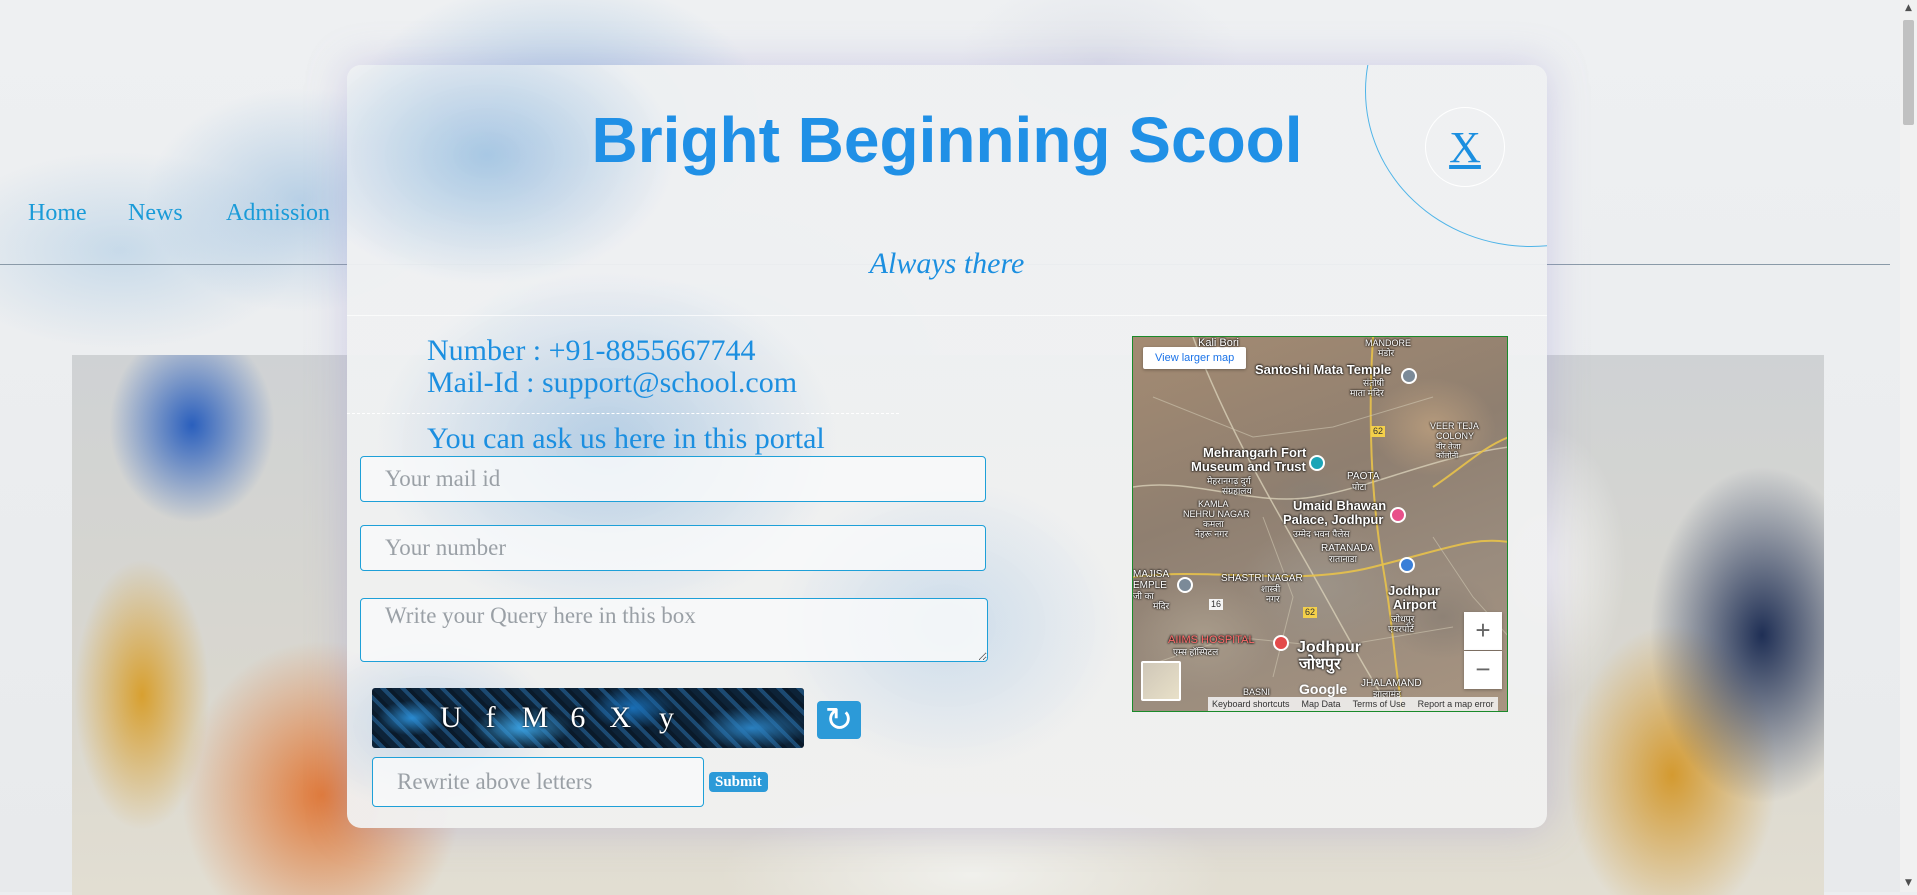  I want to click on map-data-link: Map Data, so click(1321, 704).